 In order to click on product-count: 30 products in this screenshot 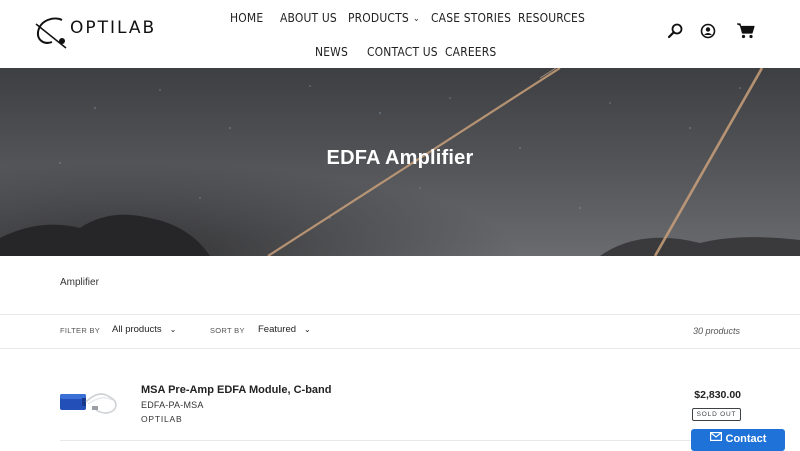, I will do `click(716, 331)`.